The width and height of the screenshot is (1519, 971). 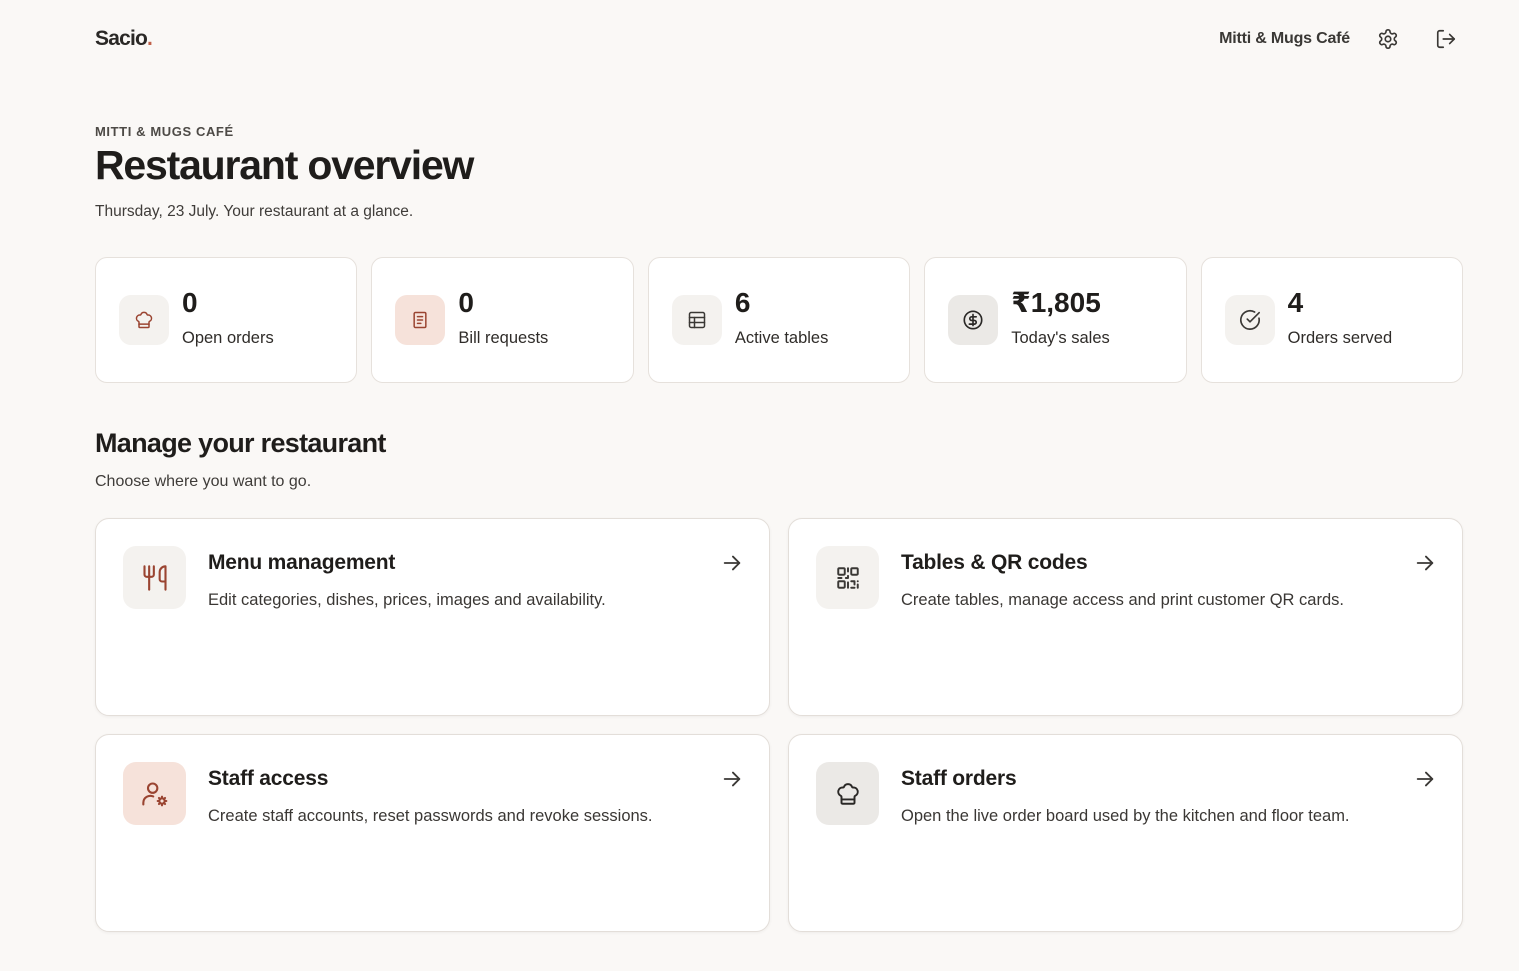 What do you see at coordinates (284, 165) in the screenshot?
I see `page-title: Restaurant overview` at bounding box center [284, 165].